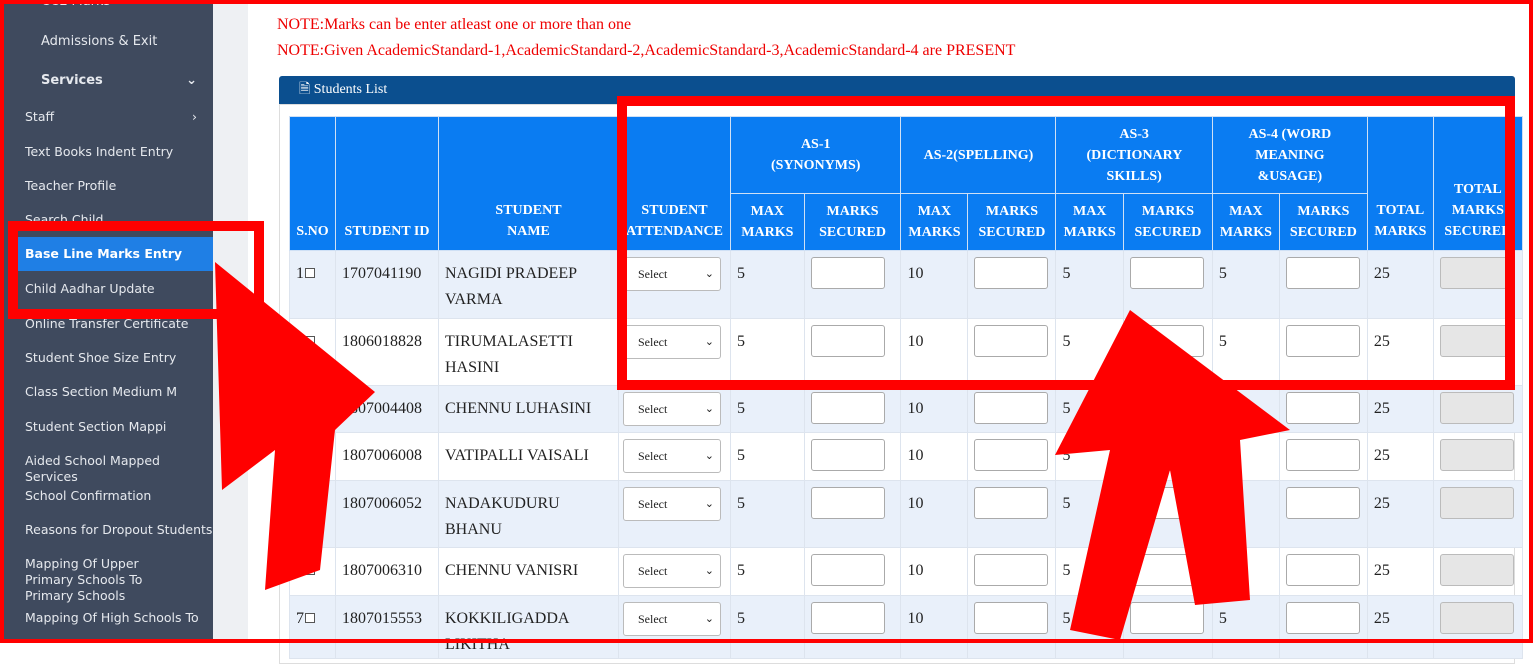  What do you see at coordinates (106, 392) in the screenshot?
I see `sidebar-item-class-section-medium-m: Class Section Medium M` at bounding box center [106, 392].